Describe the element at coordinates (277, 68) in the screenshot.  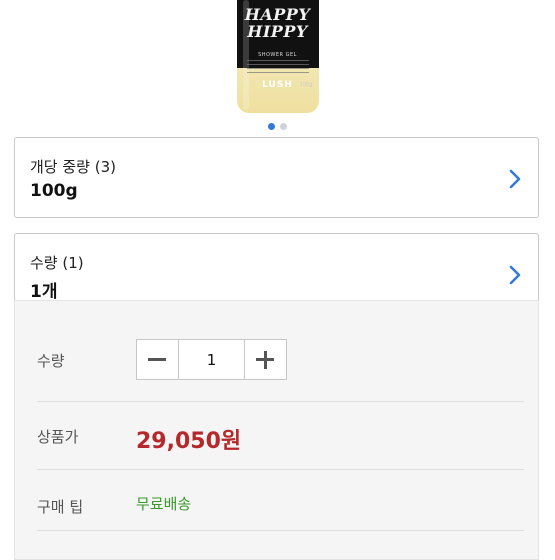
I see `bottle-fine-print` at that location.